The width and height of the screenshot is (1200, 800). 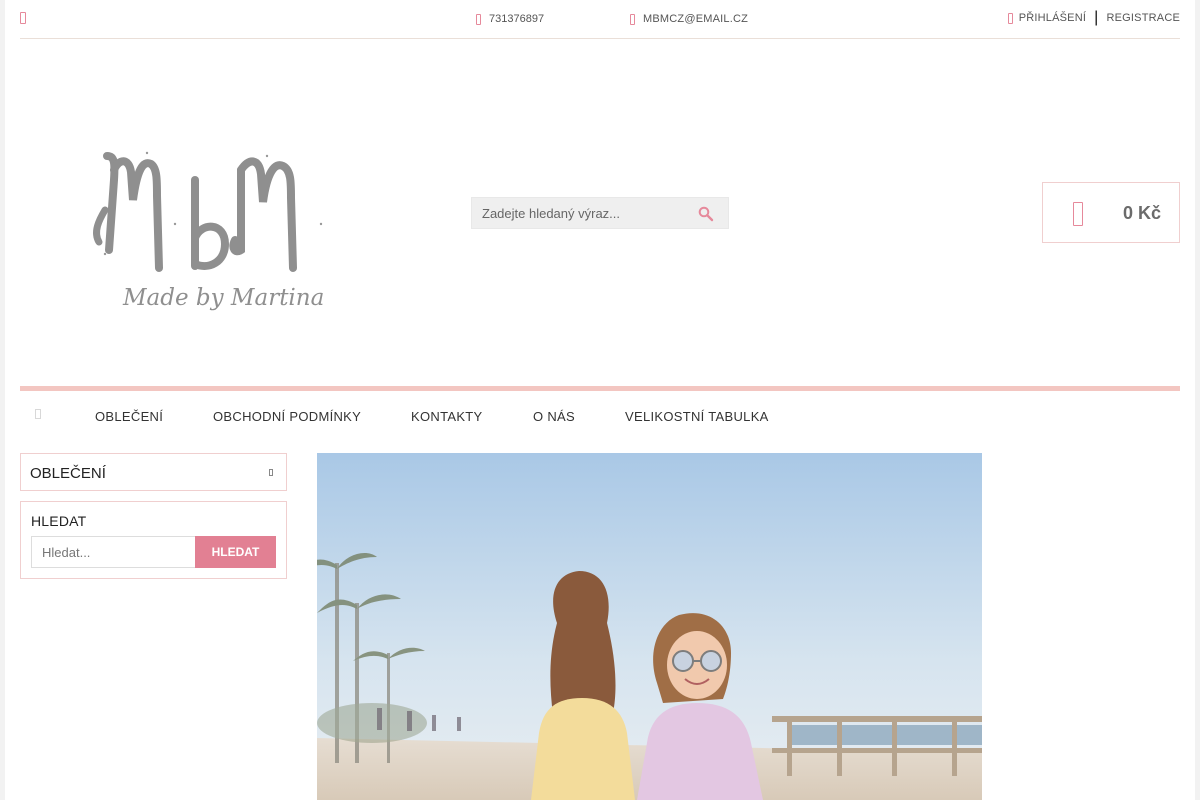 I want to click on logo-subtitle: Made by Martina, so click(x=223, y=298).